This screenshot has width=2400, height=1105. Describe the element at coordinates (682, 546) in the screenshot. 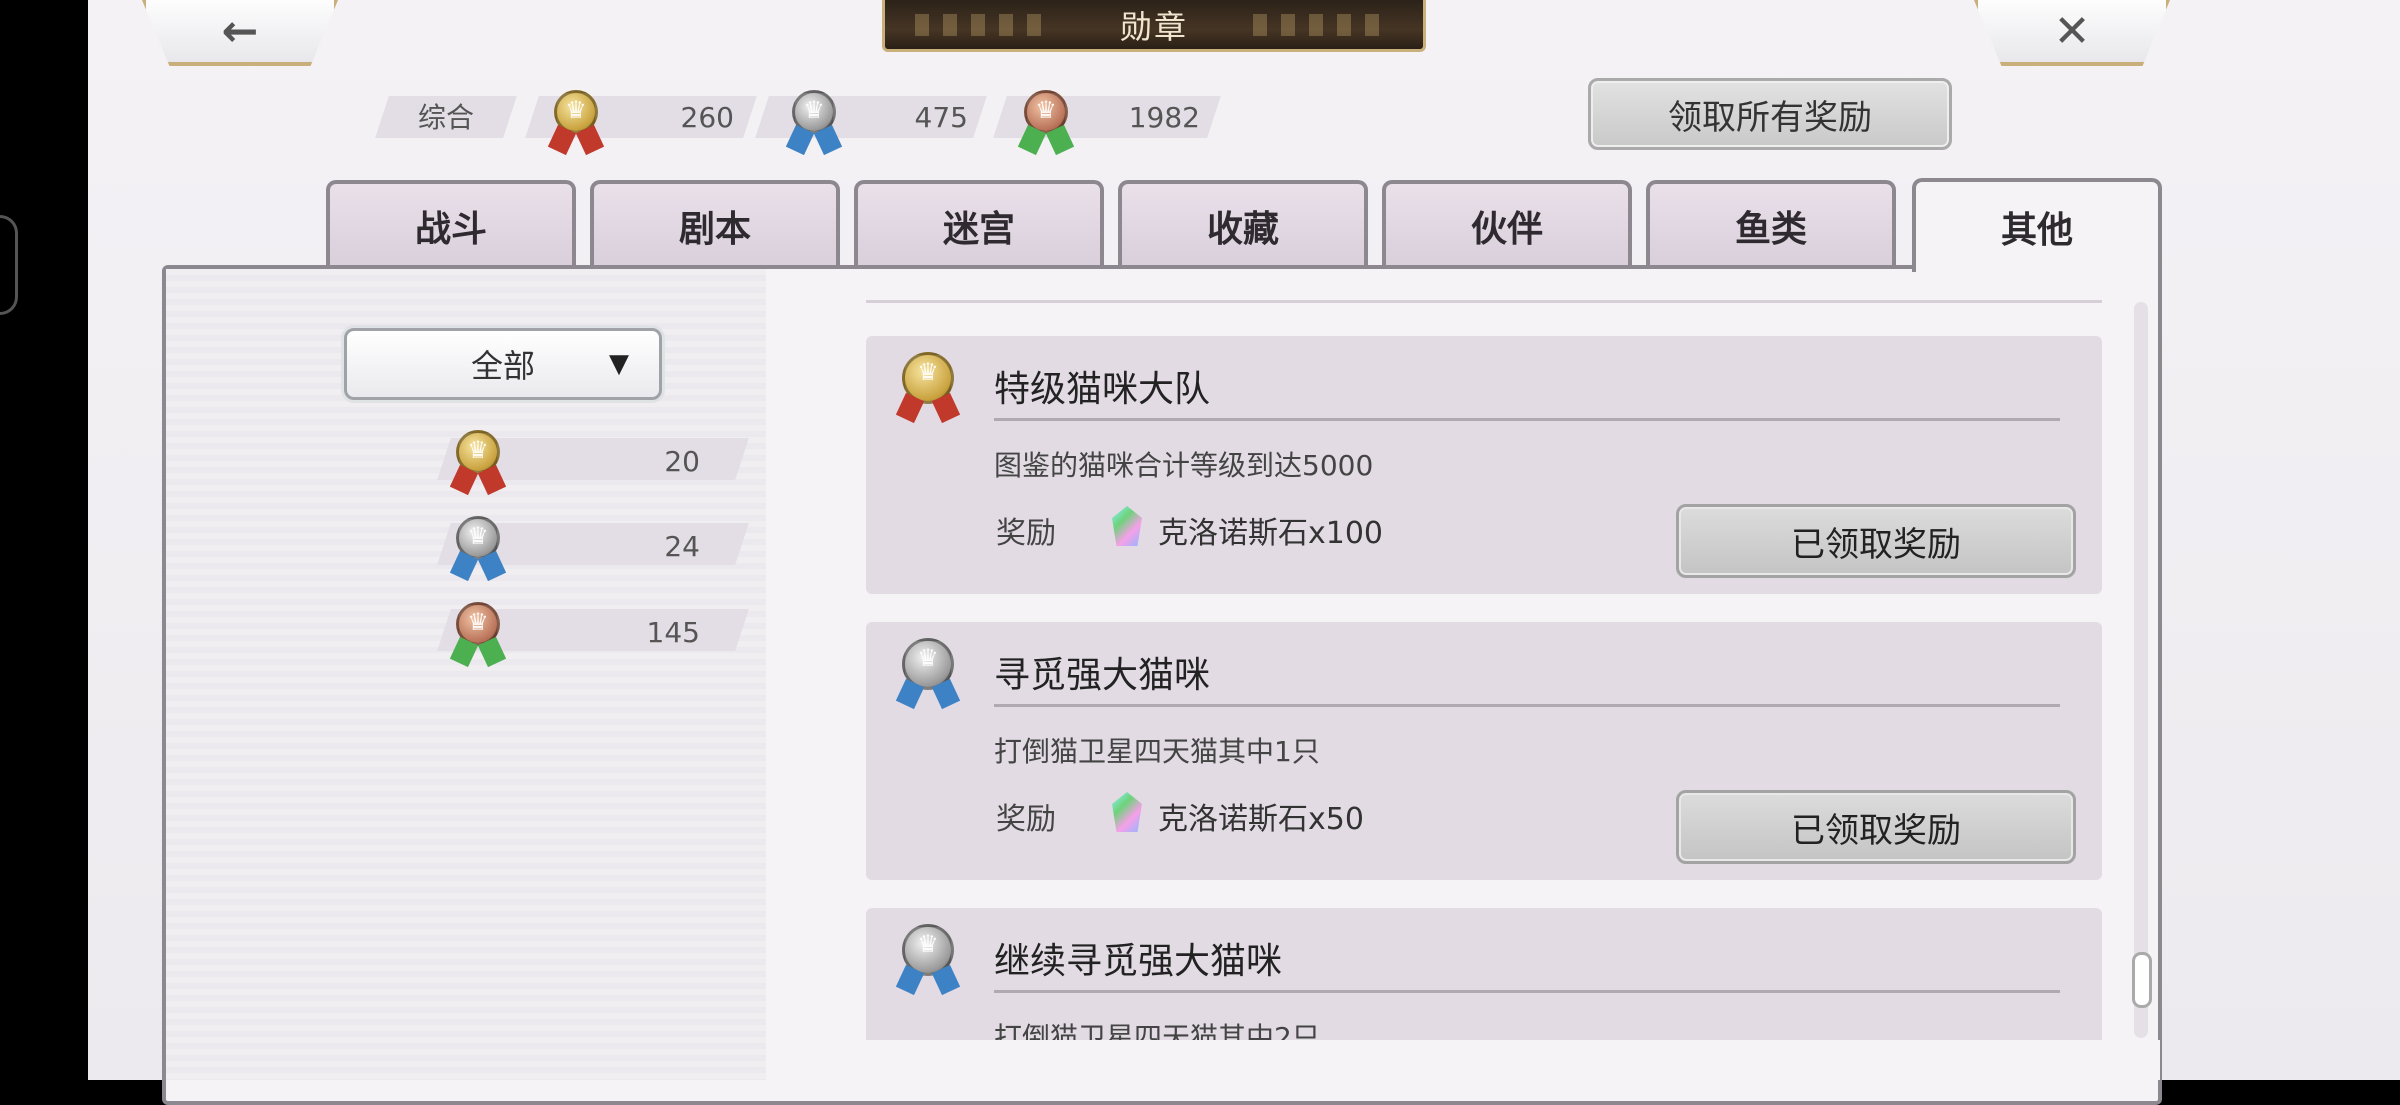

I see `filter-silver-count: 24` at that location.